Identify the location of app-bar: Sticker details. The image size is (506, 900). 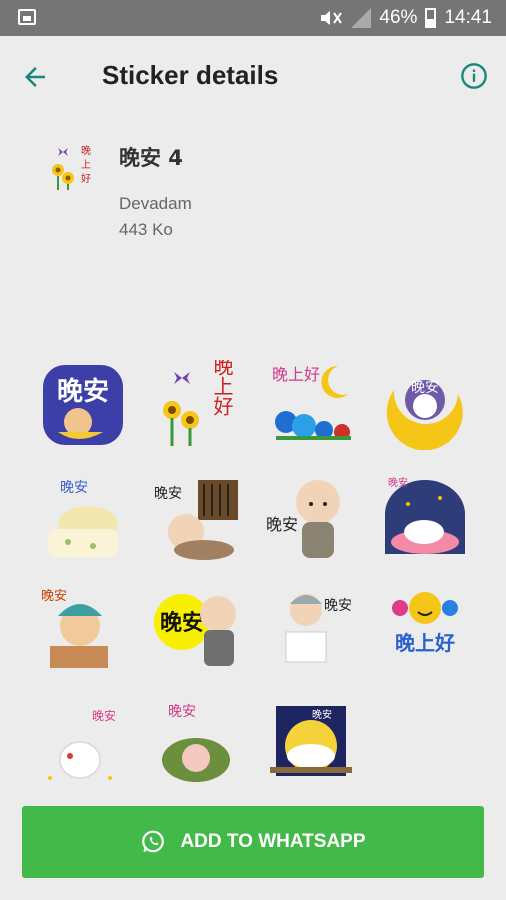
(253, 78).